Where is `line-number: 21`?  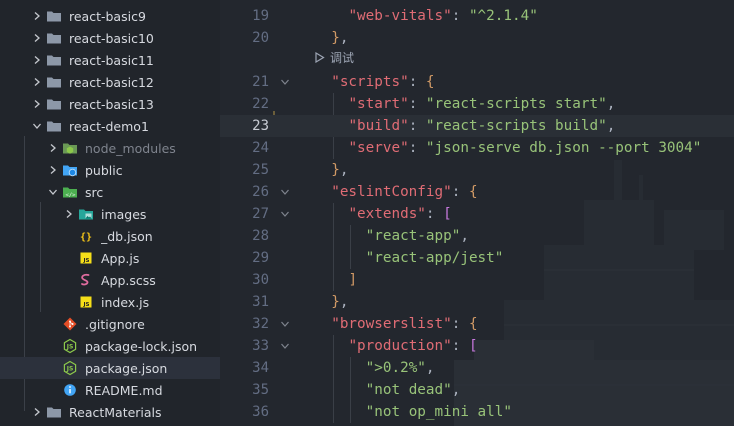
line-number: 21 is located at coordinates (260, 82).